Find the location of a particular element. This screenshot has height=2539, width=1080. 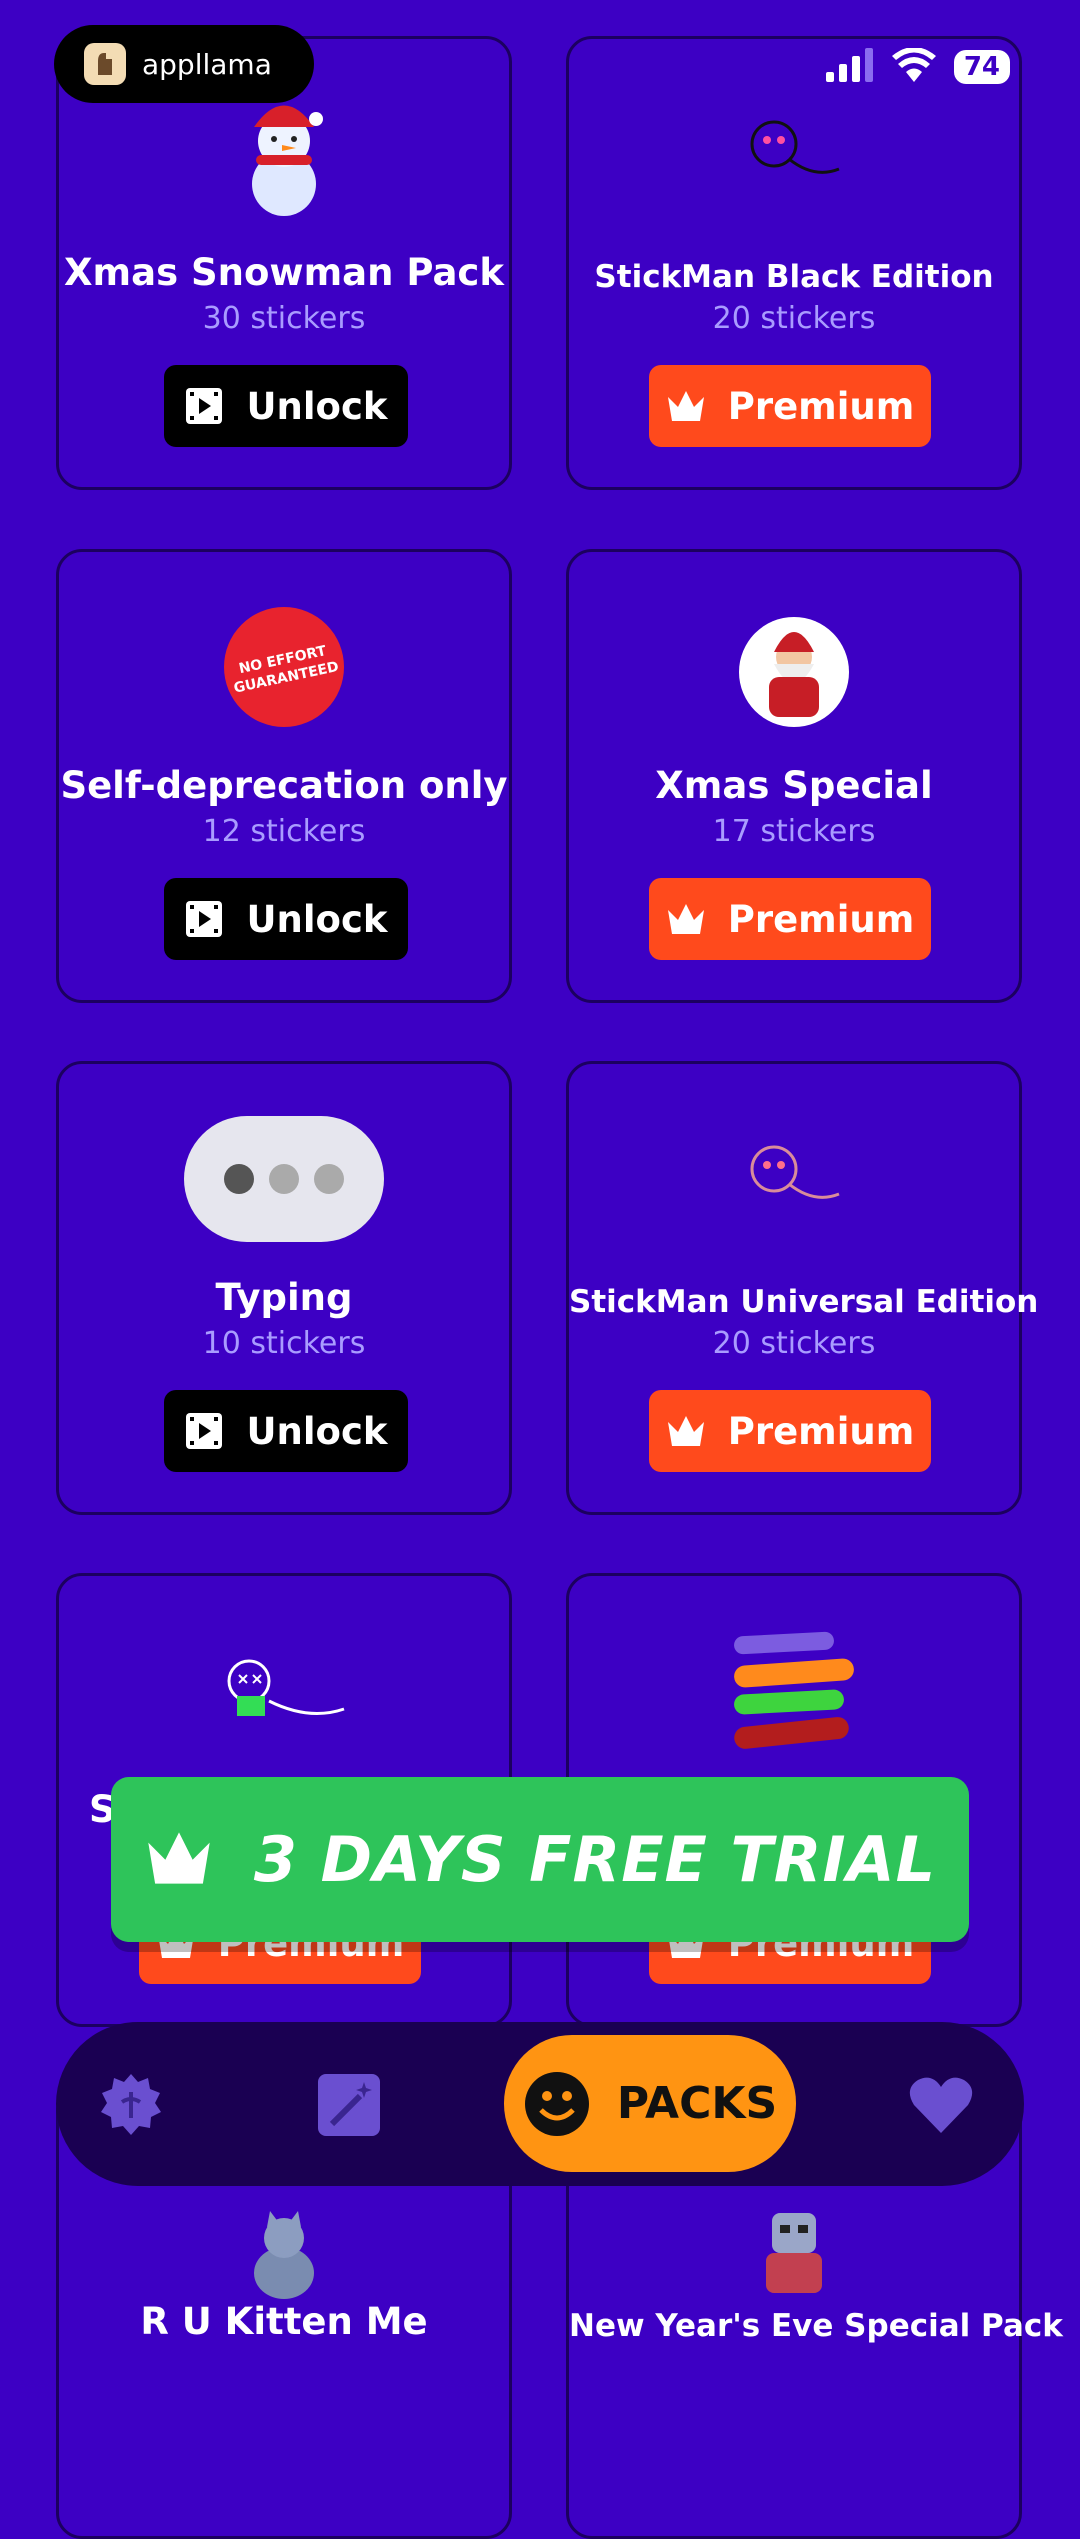

llama-logo-icon is located at coordinates (105, 64).